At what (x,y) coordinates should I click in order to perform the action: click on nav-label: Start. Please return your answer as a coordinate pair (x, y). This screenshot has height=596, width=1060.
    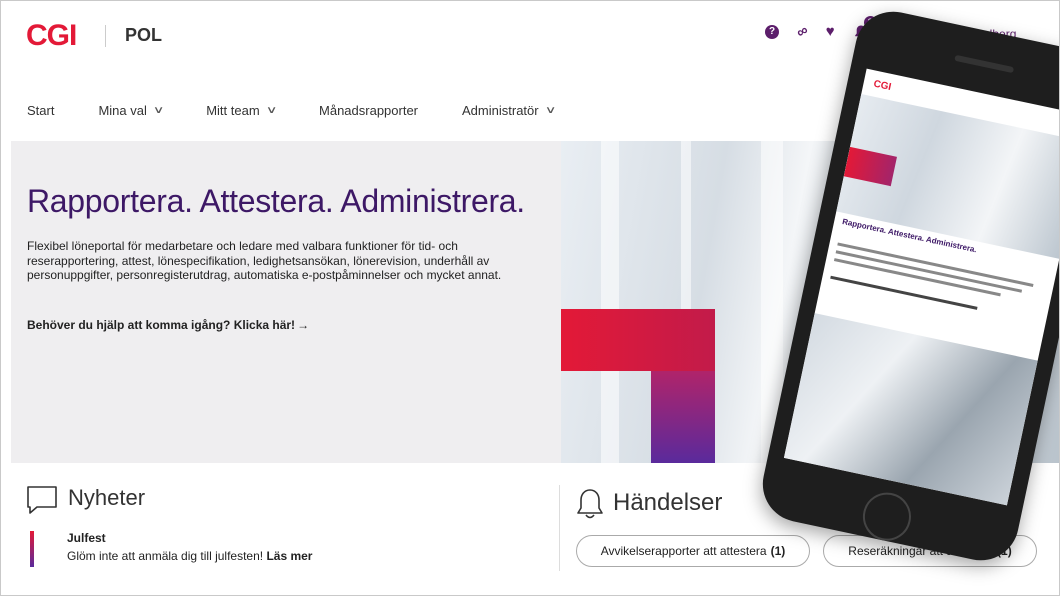
    Looking at the image, I should click on (41, 110).